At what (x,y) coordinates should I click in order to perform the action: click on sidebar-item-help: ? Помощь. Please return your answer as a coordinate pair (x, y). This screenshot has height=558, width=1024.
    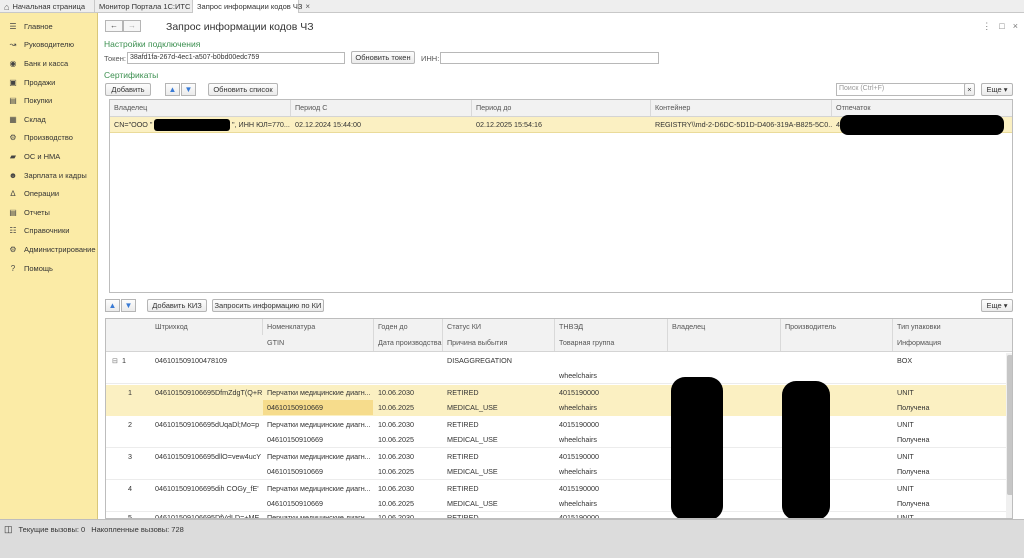
    Looking at the image, I should click on (48, 268).